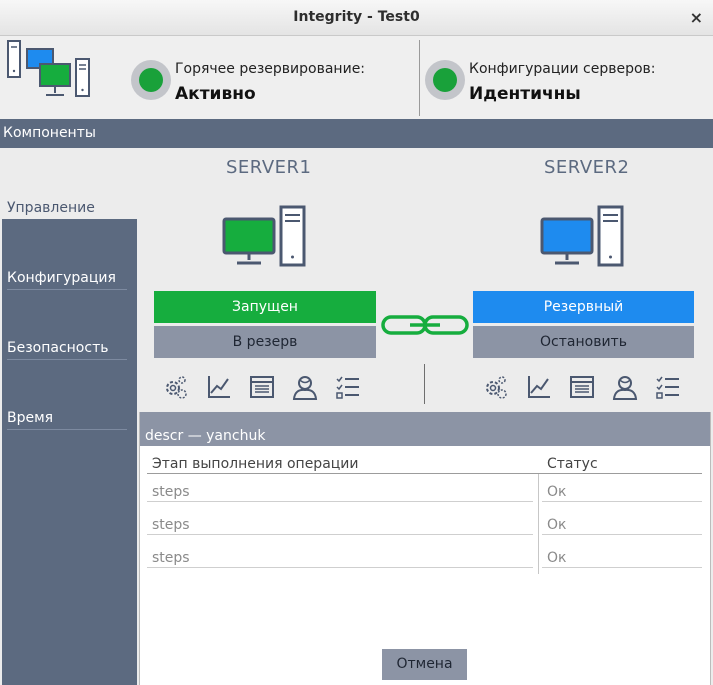 The width and height of the screenshot is (713, 685). What do you see at coordinates (340, 567) in the screenshot?
I see `row3-divider` at bounding box center [340, 567].